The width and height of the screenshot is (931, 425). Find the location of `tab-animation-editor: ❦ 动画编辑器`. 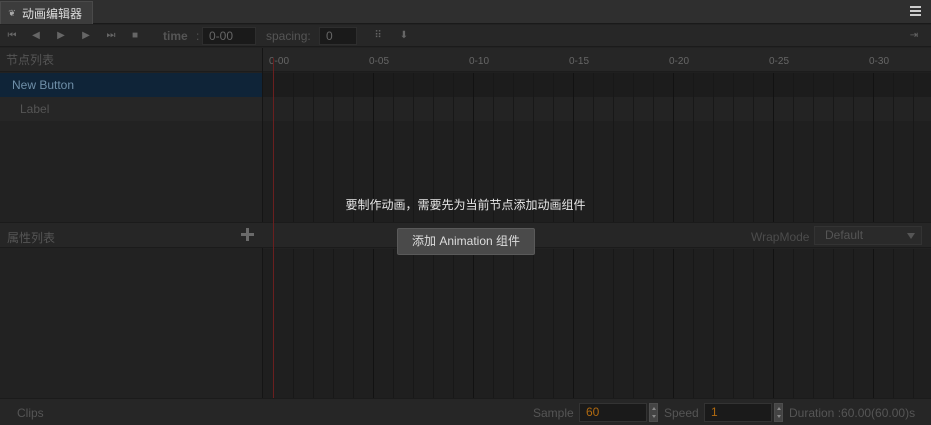

tab-animation-editor: ❦ 动画编辑器 is located at coordinates (46, 12).